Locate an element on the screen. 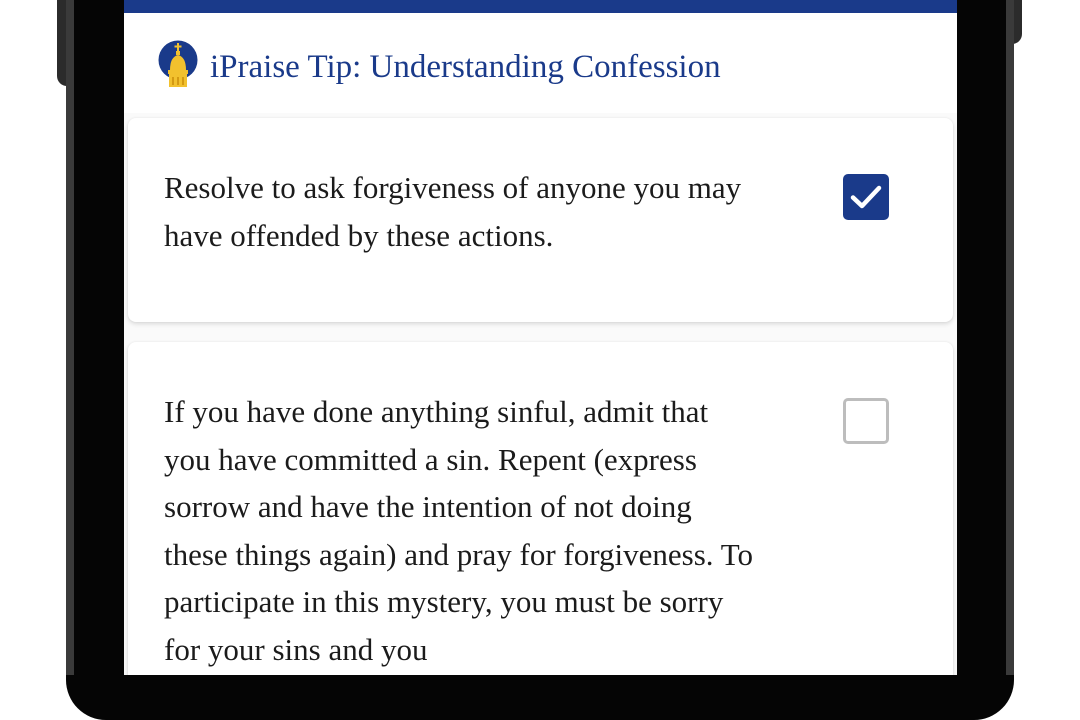  checkbox-unchecked is located at coordinates (866, 421).